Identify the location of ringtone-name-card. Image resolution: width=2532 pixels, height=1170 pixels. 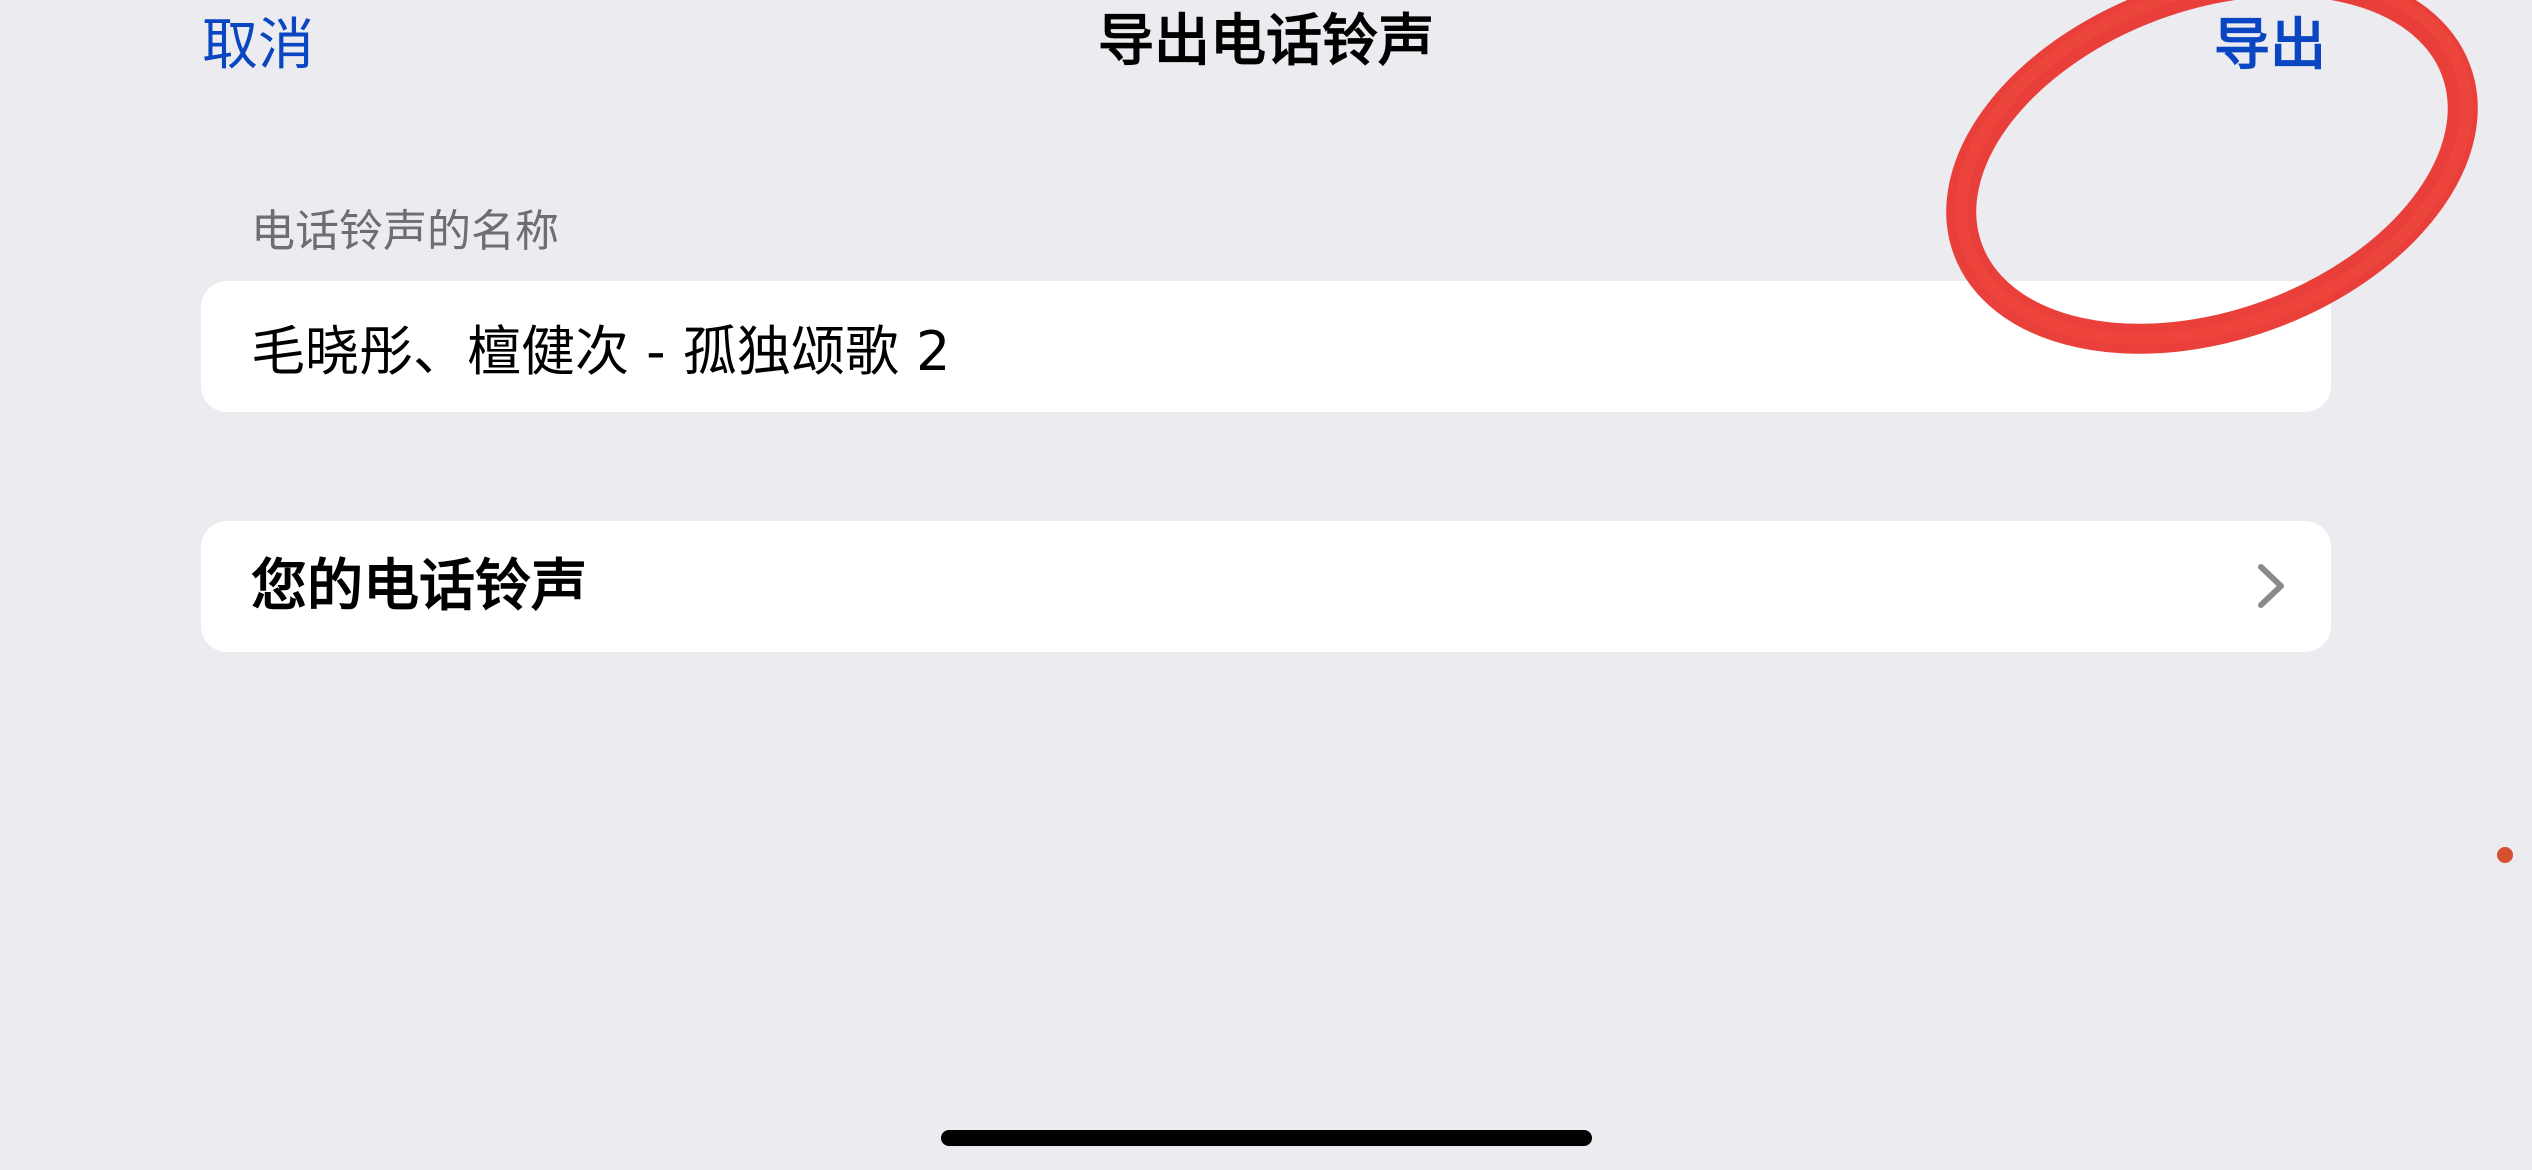
(1266, 346).